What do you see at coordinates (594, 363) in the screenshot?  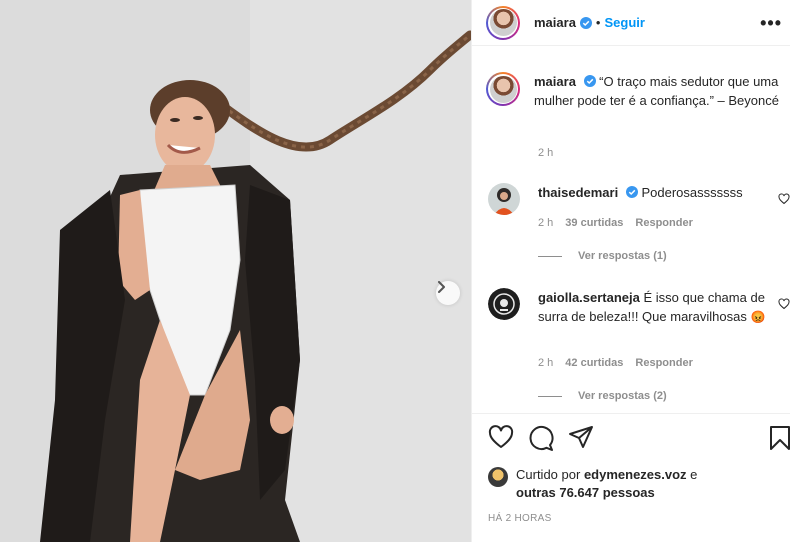 I see `comment-likes-count: 42 curtidas` at bounding box center [594, 363].